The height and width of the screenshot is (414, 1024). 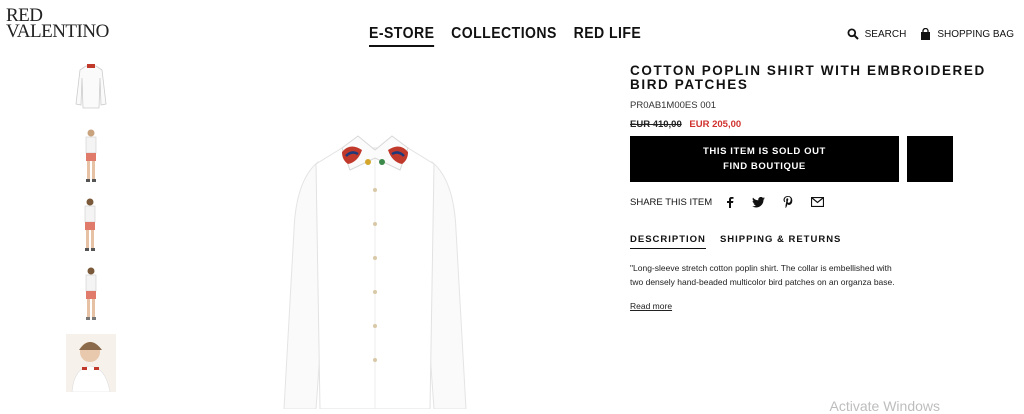 I want to click on read-more-link: Read more, so click(x=651, y=306).